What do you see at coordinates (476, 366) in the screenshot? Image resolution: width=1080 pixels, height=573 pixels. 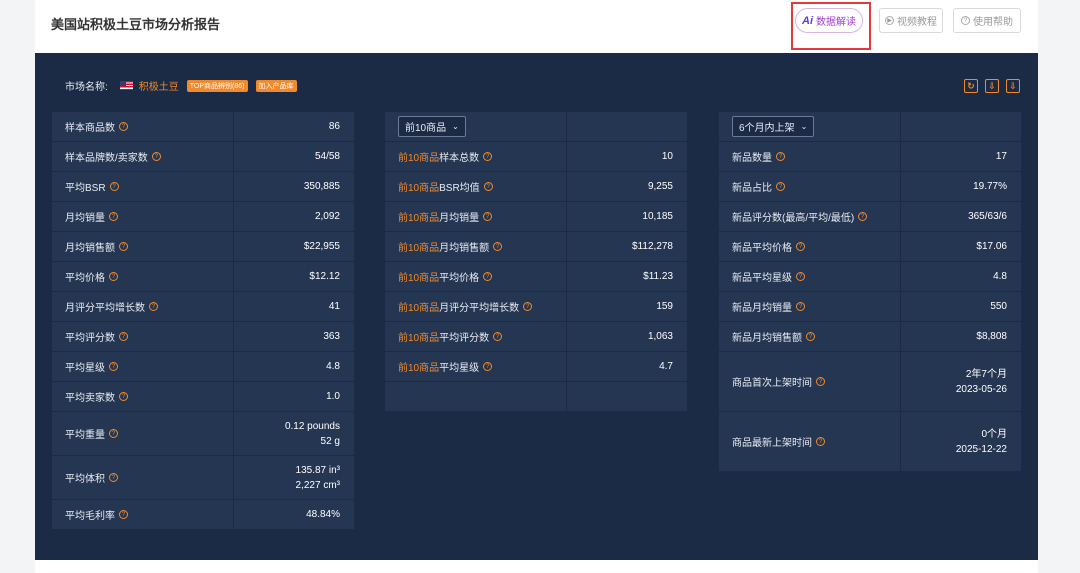 I see `stat-label-cell: 前10商品 平均星级?` at bounding box center [476, 366].